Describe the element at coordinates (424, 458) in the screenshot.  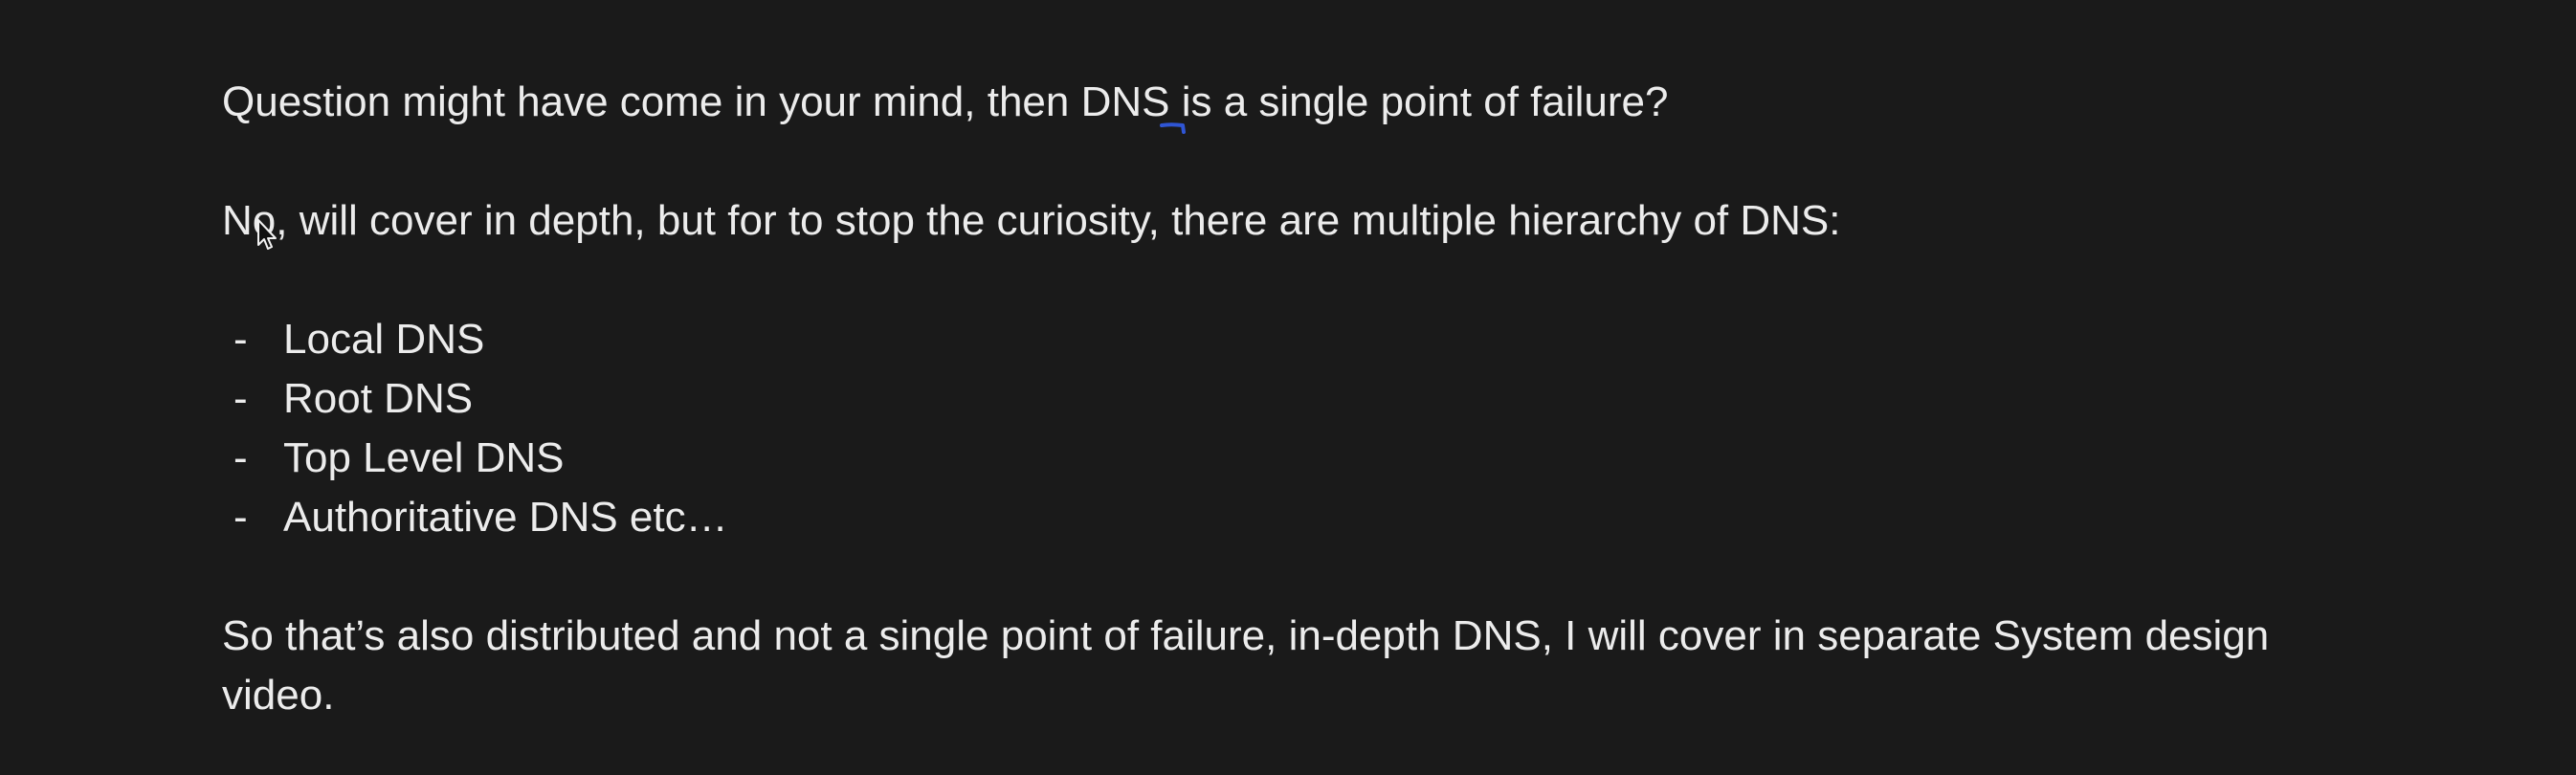
I see `list-item-label: Top Level DNS` at that location.